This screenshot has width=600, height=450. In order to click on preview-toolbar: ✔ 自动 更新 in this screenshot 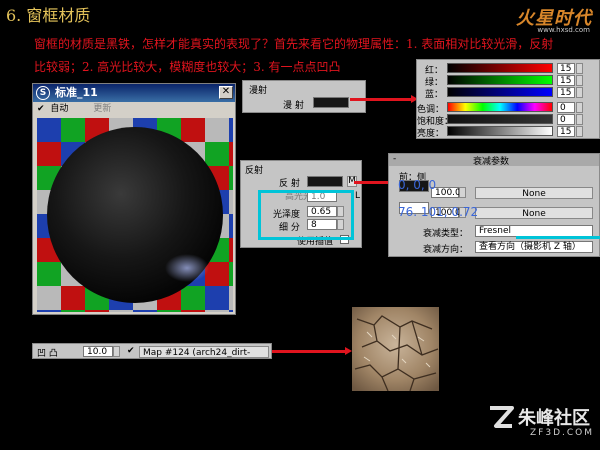, I will do `click(134, 109)`.